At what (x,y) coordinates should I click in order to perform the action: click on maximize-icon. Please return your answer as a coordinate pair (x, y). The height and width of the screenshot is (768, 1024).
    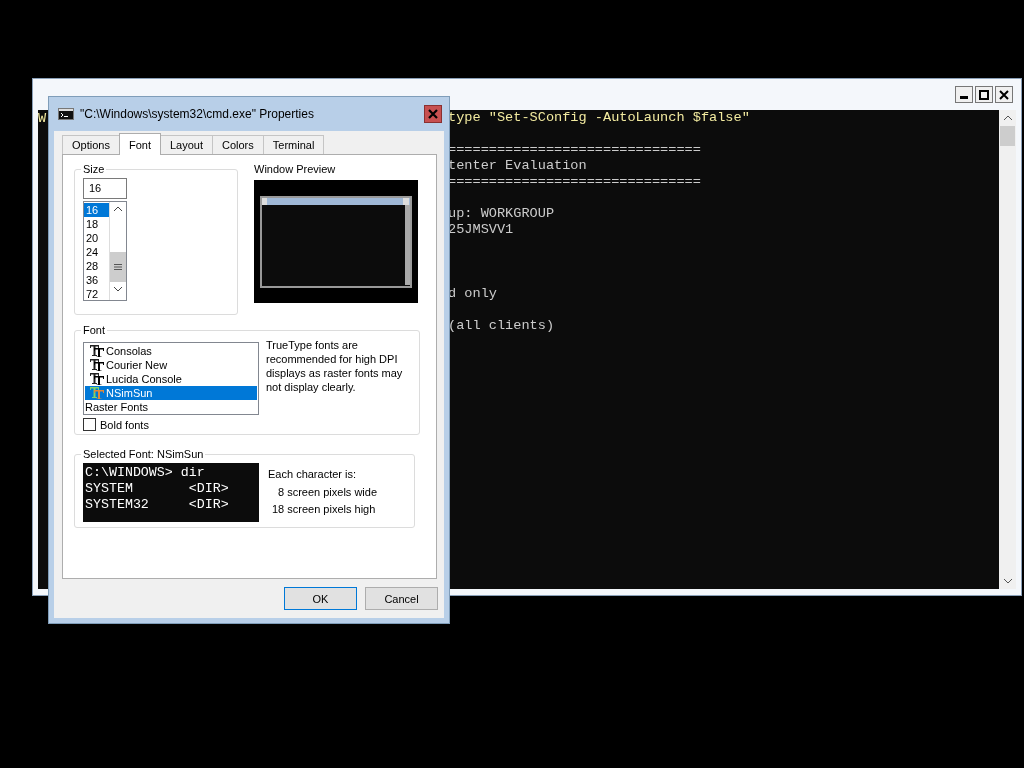
    Looking at the image, I should click on (984, 94).